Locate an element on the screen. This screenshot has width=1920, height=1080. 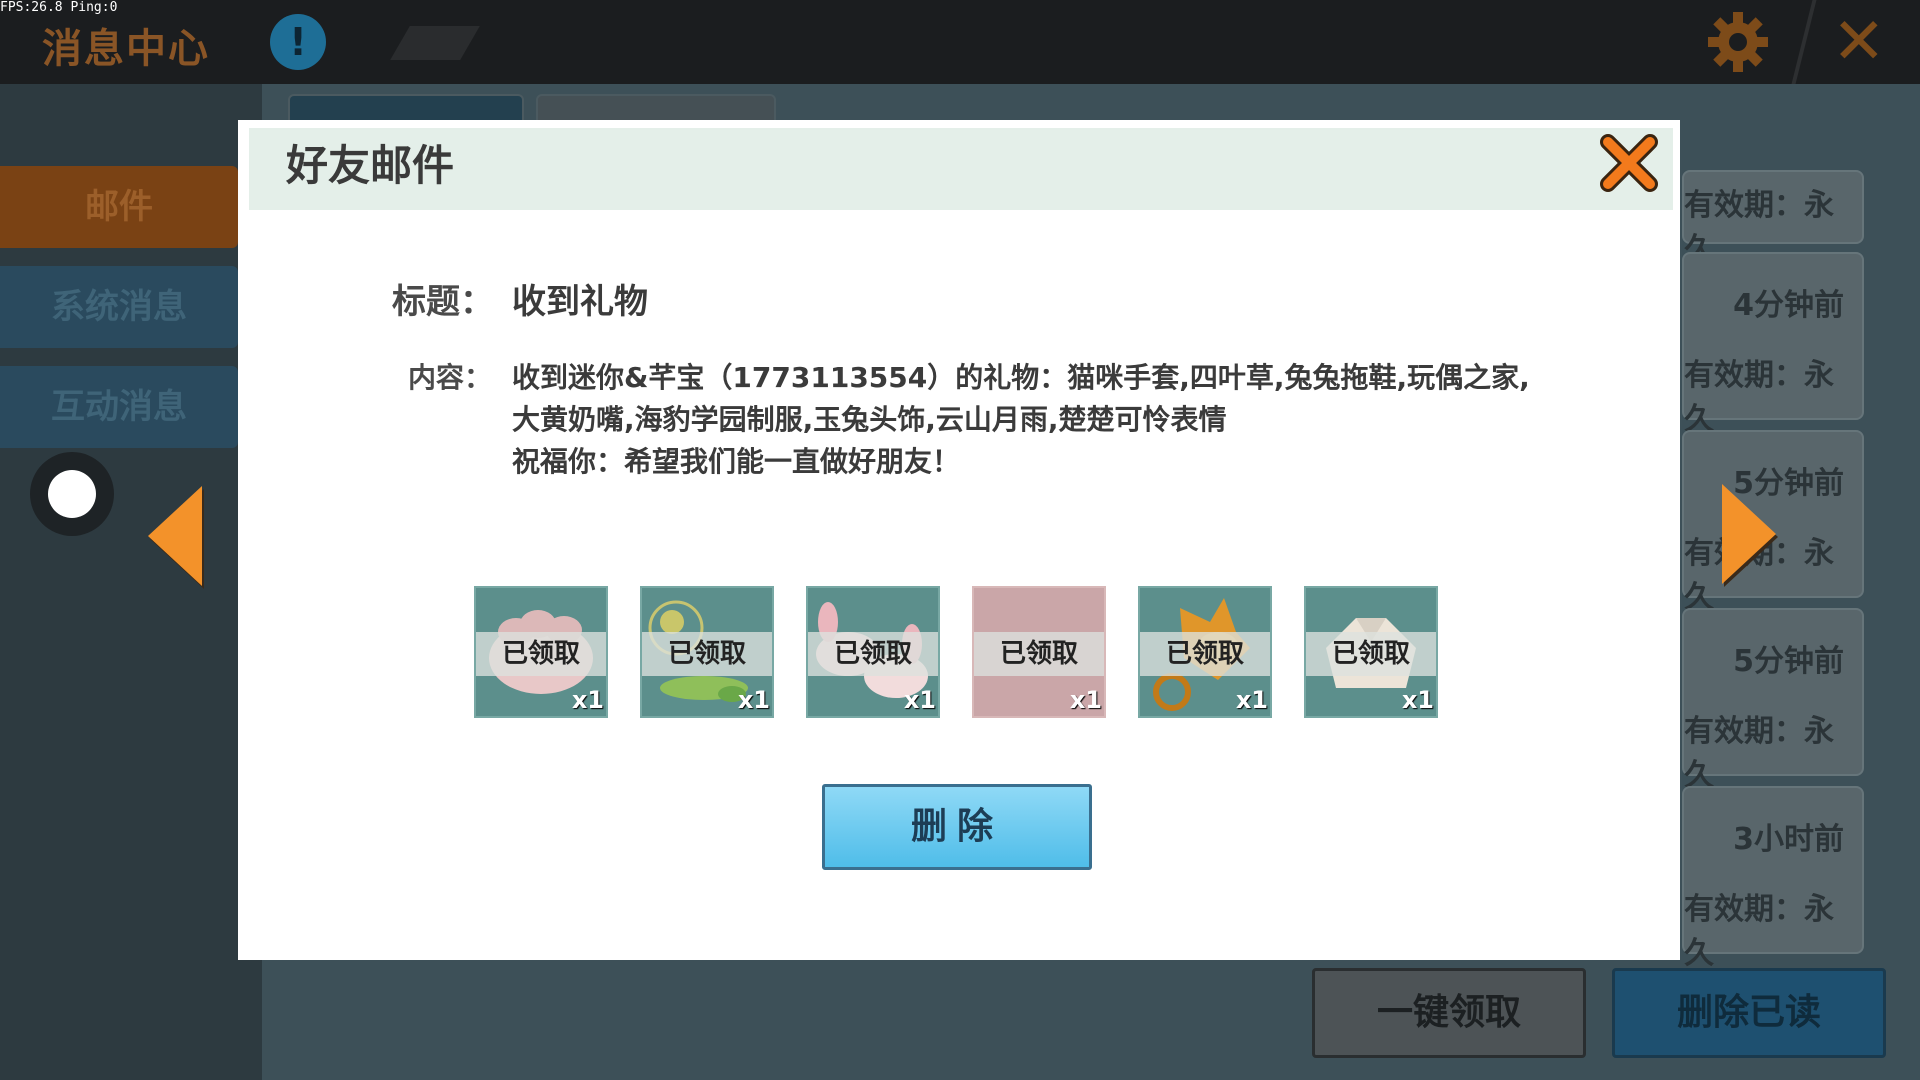
content-line: 大黄奶嘴,海豹学园制服,玉兔头饰,云山月雨,楚楚可怜表情 is located at coordinates (869, 419).